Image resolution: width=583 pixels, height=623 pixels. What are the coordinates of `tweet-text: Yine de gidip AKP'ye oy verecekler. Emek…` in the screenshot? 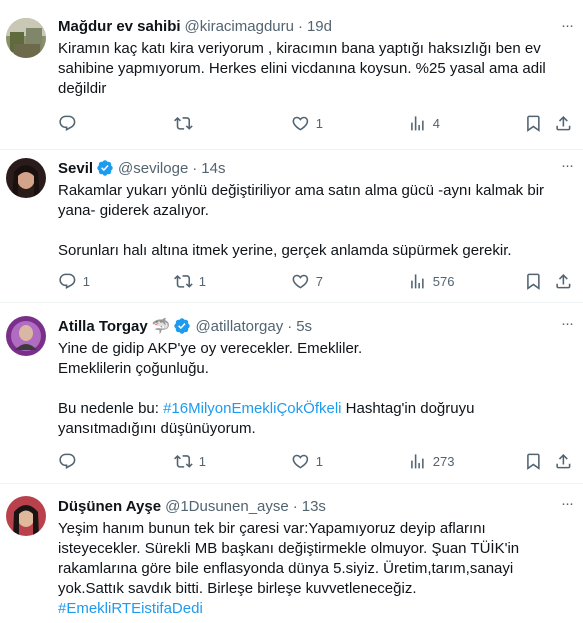 It's located at (316, 389).